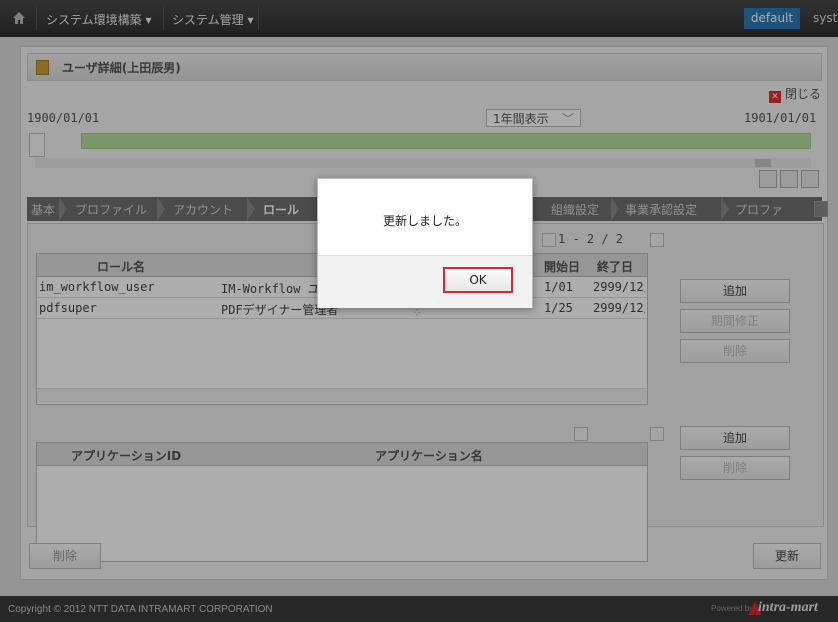  Describe the element at coordinates (424, 221) in the screenshot. I see `dialog-message: 更新しました。` at that location.